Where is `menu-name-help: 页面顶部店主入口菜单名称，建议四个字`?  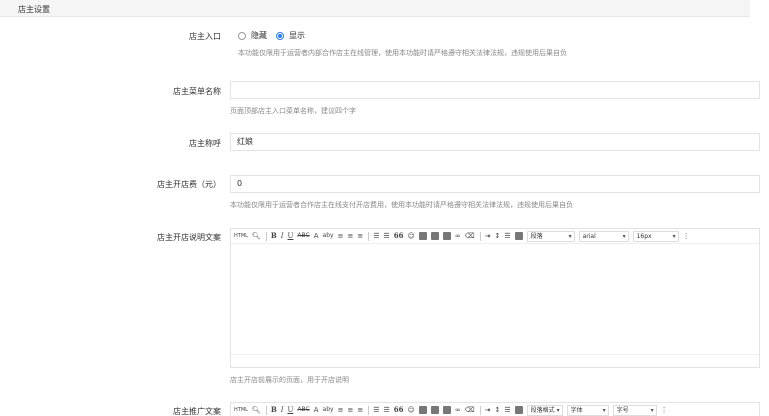 menu-name-help: 页面顶部店主入口菜单名称，建议四个字 is located at coordinates (293, 111).